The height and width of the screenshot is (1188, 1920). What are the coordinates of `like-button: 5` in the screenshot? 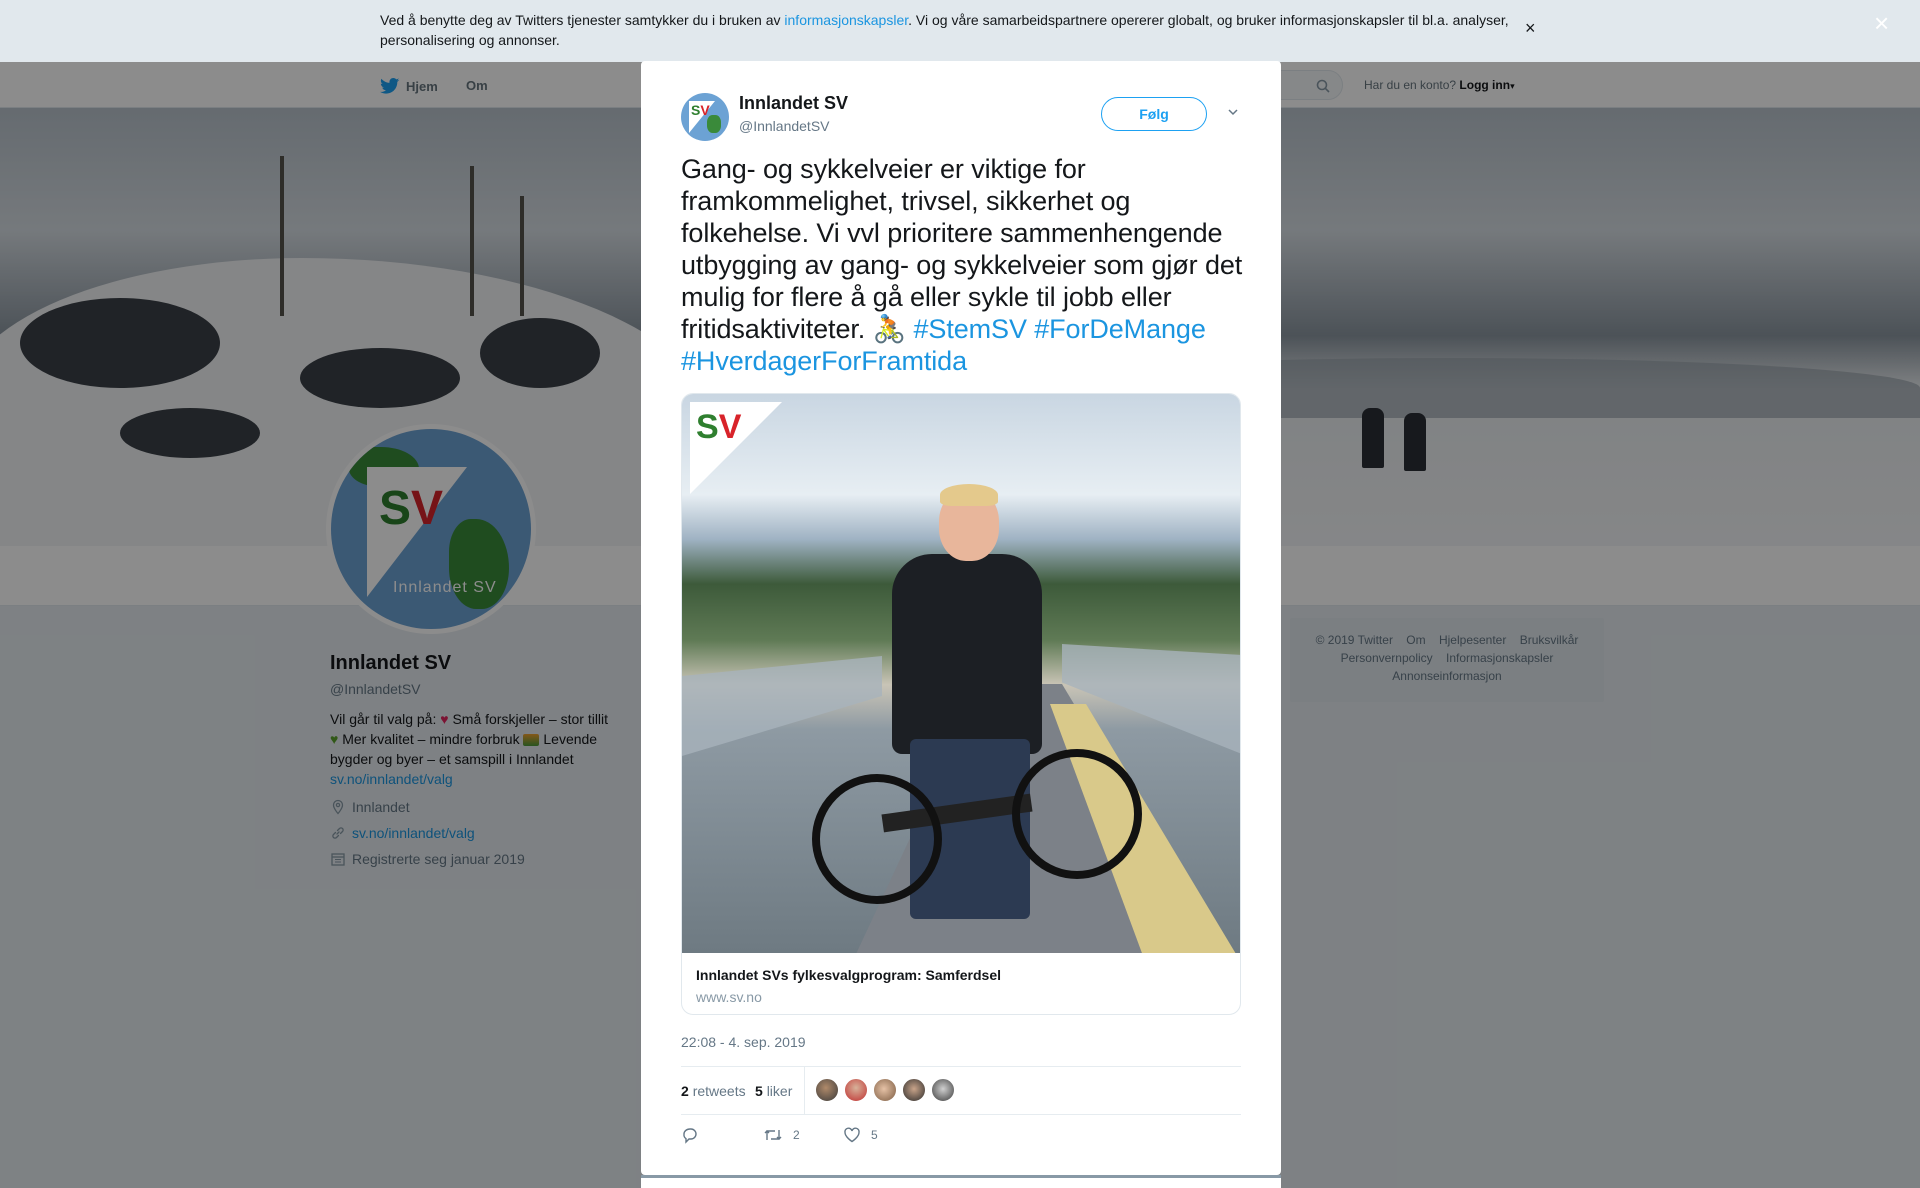 It's located at (860, 1135).